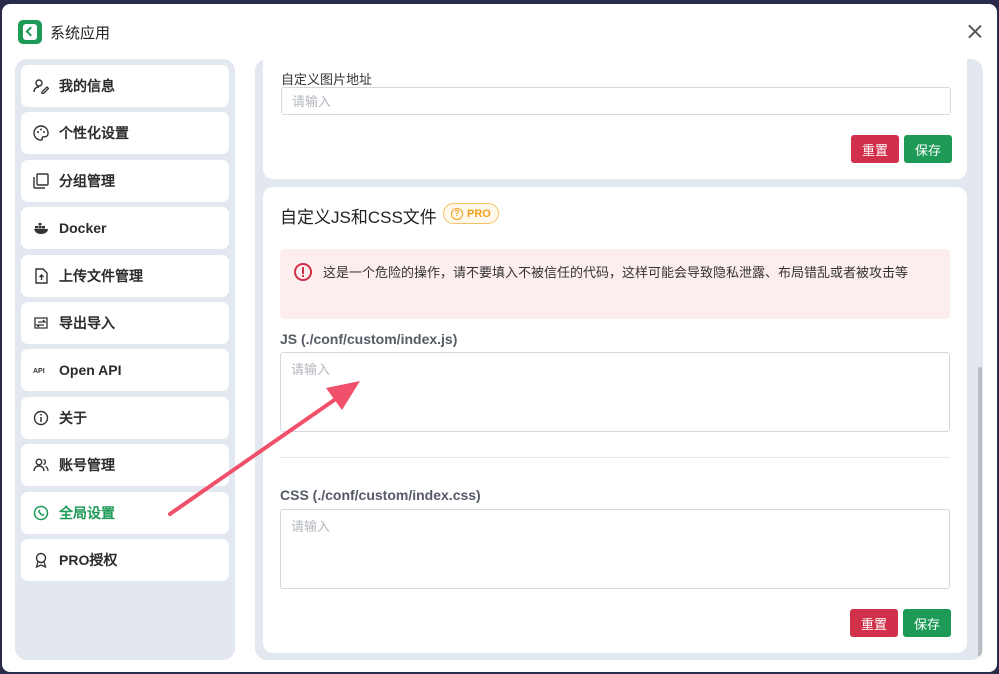  Describe the element at coordinates (41, 133) in the screenshot. I see `palette-icon` at that location.